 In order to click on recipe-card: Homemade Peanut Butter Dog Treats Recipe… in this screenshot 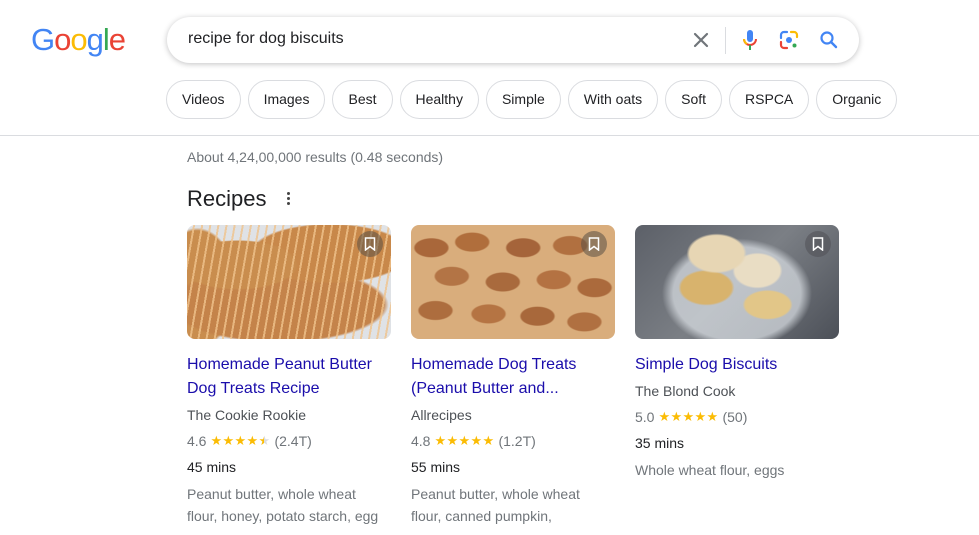, I will do `click(289, 376)`.